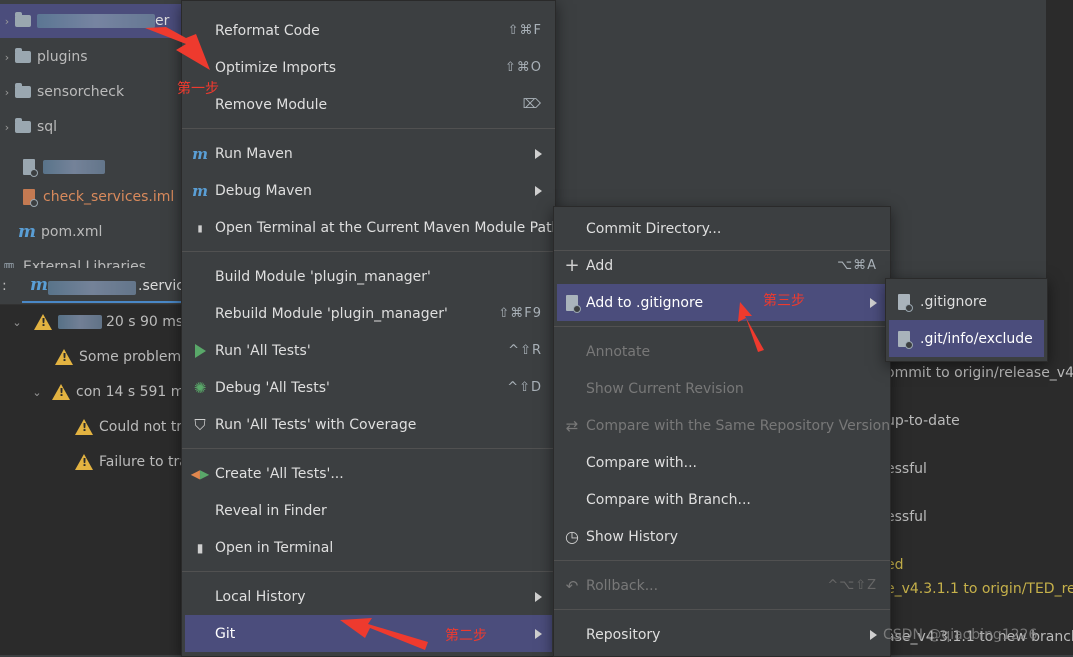 Image resolution: width=1073 pixels, height=657 pixels. Describe the element at coordinates (960, 635) in the screenshot. I see `watermark: CSDN @qiaobing1226` at that location.